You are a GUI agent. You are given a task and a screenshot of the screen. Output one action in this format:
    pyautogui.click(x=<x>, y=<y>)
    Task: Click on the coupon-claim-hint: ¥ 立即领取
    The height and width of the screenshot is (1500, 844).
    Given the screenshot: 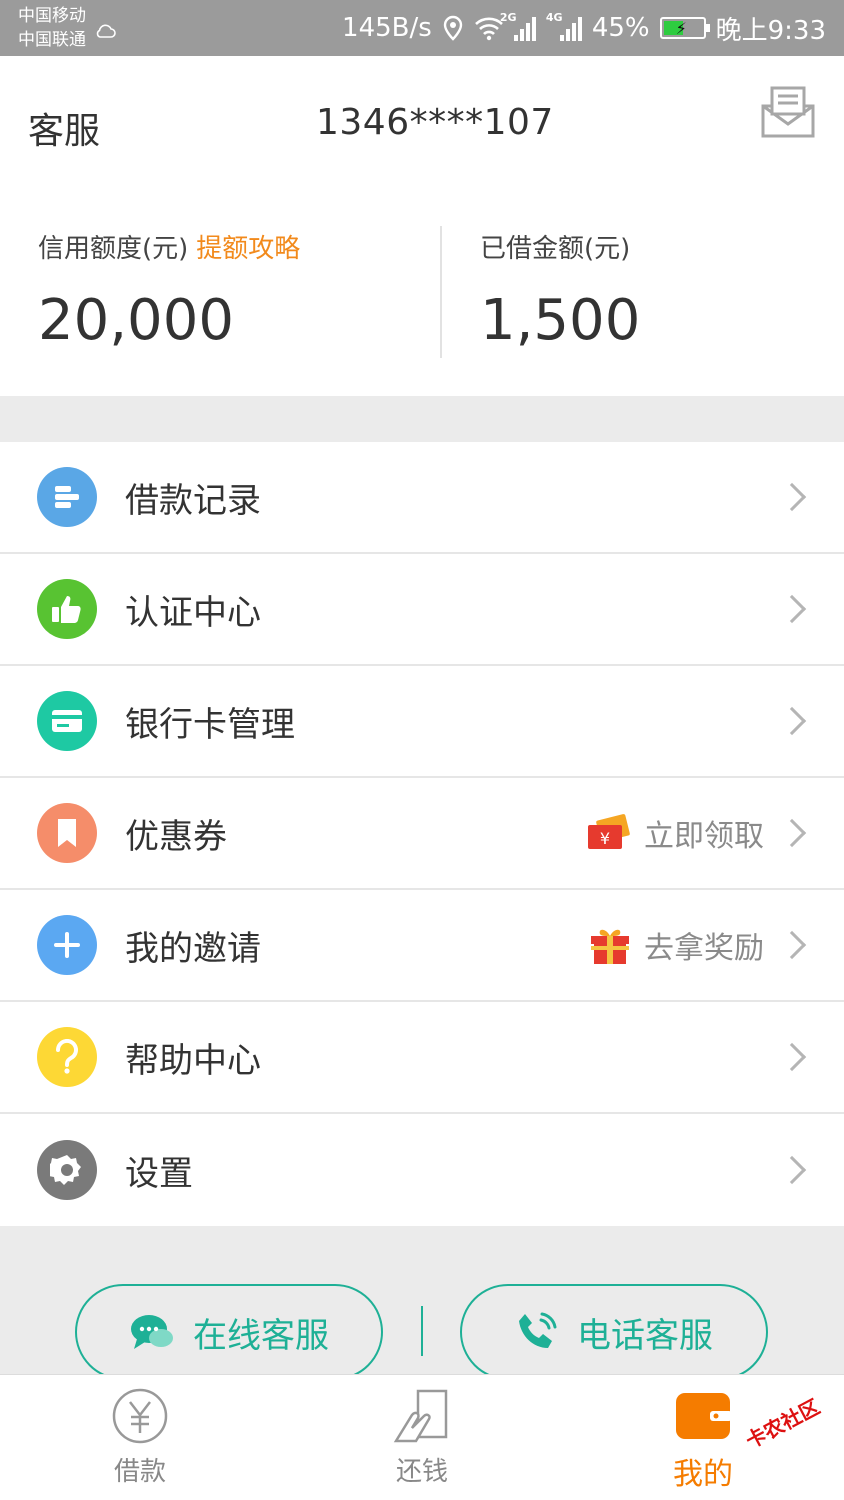 What is the action you would take?
    pyautogui.click(x=674, y=833)
    